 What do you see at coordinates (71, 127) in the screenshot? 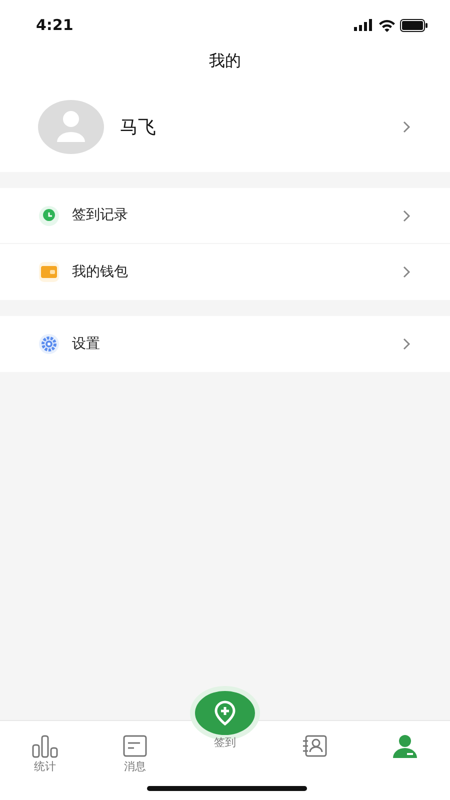
I see `avatar-icon` at bounding box center [71, 127].